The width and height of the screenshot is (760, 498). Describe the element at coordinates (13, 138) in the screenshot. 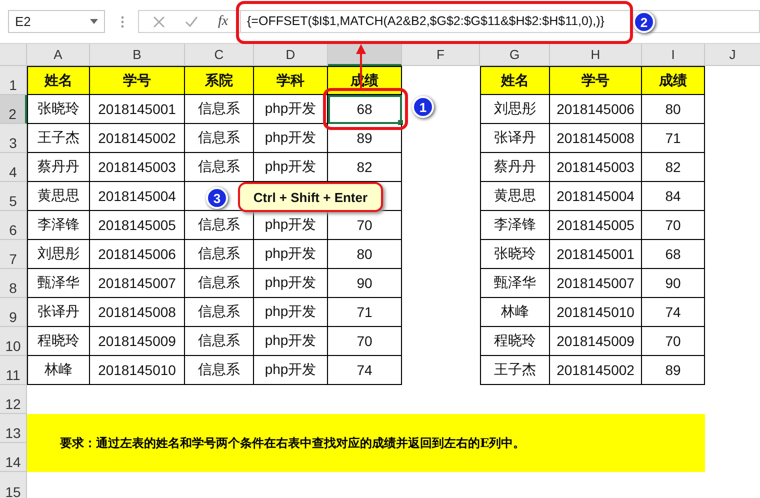

I see `row-header: 3` at that location.